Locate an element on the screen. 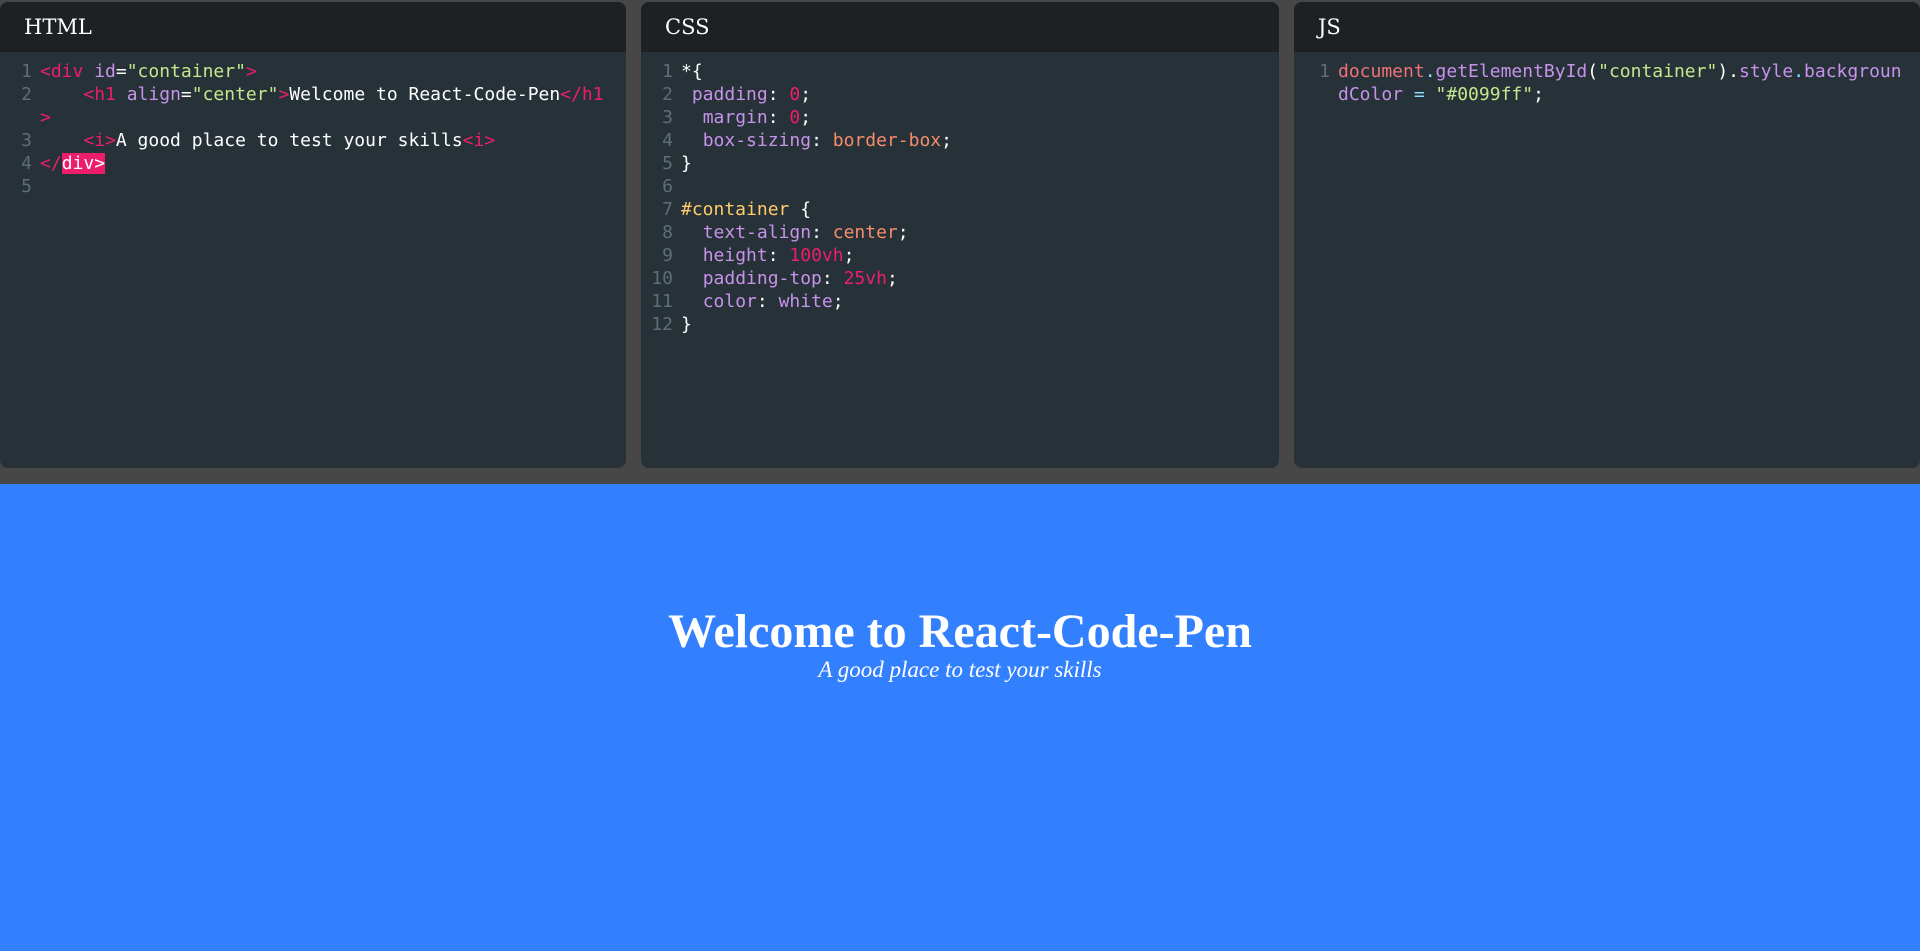 The image size is (1920, 951). code-token: align is located at coordinates (153, 94).